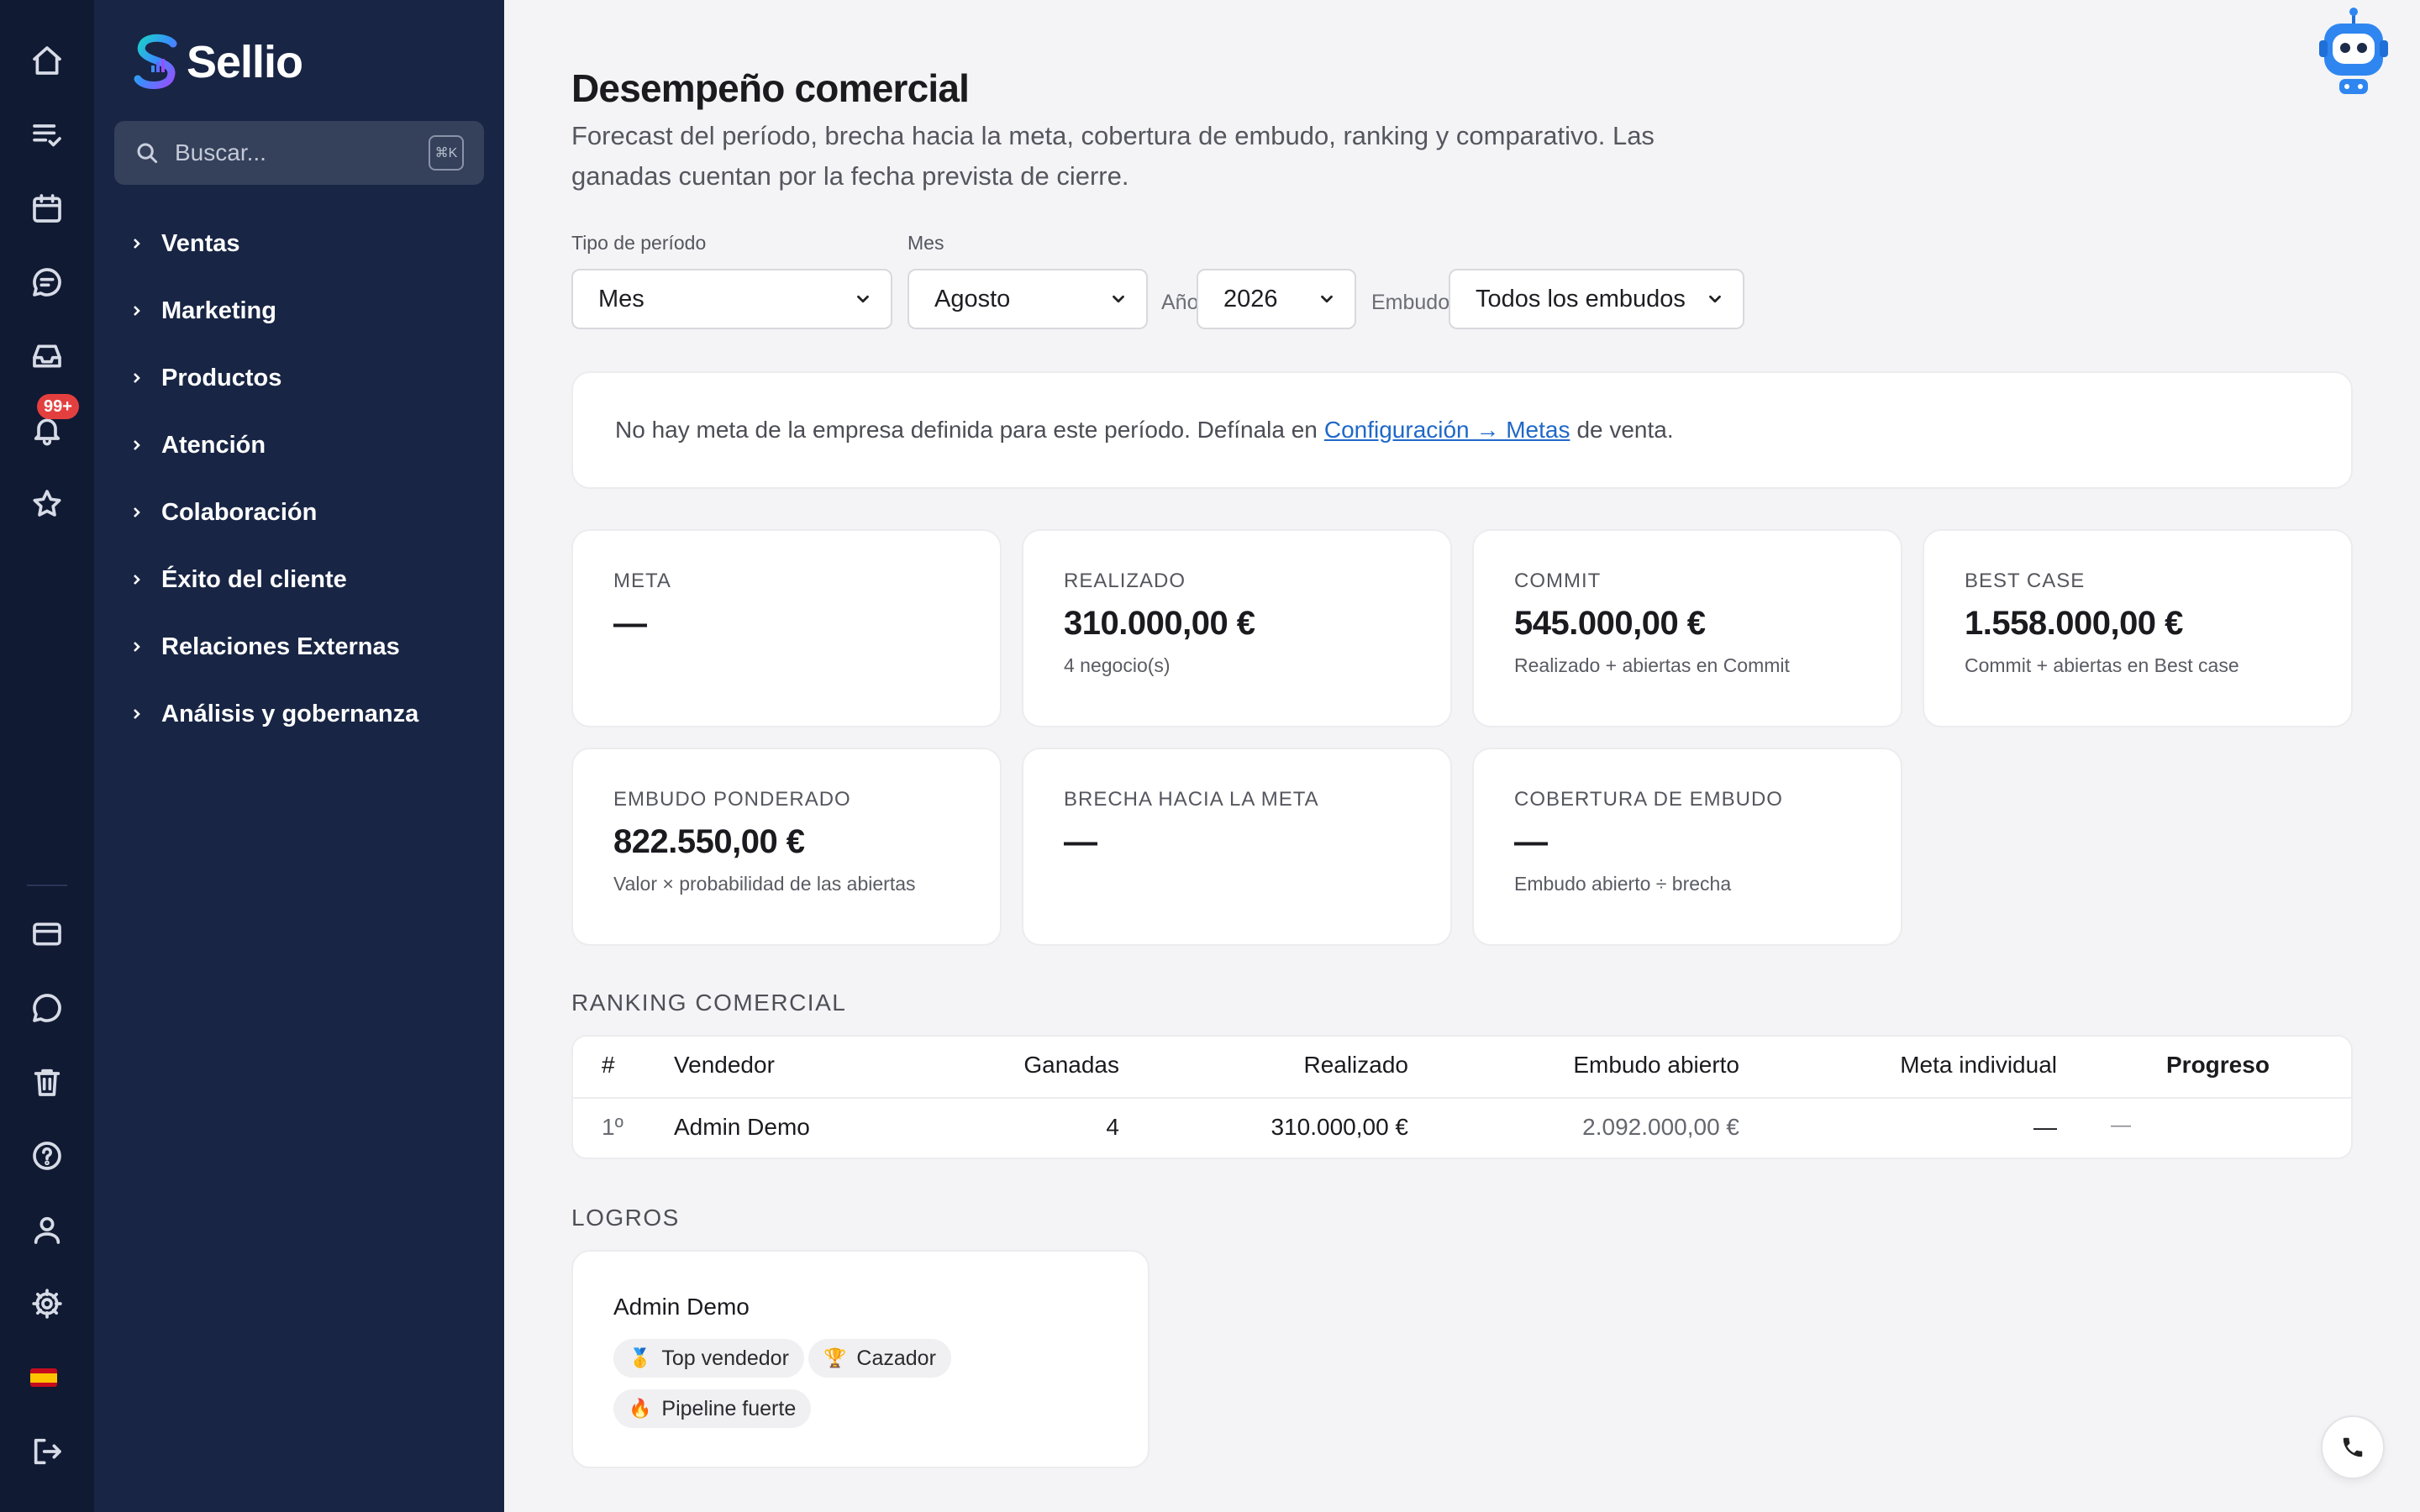  I want to click on achievements-title: LOGROS, so click(626, 1218).